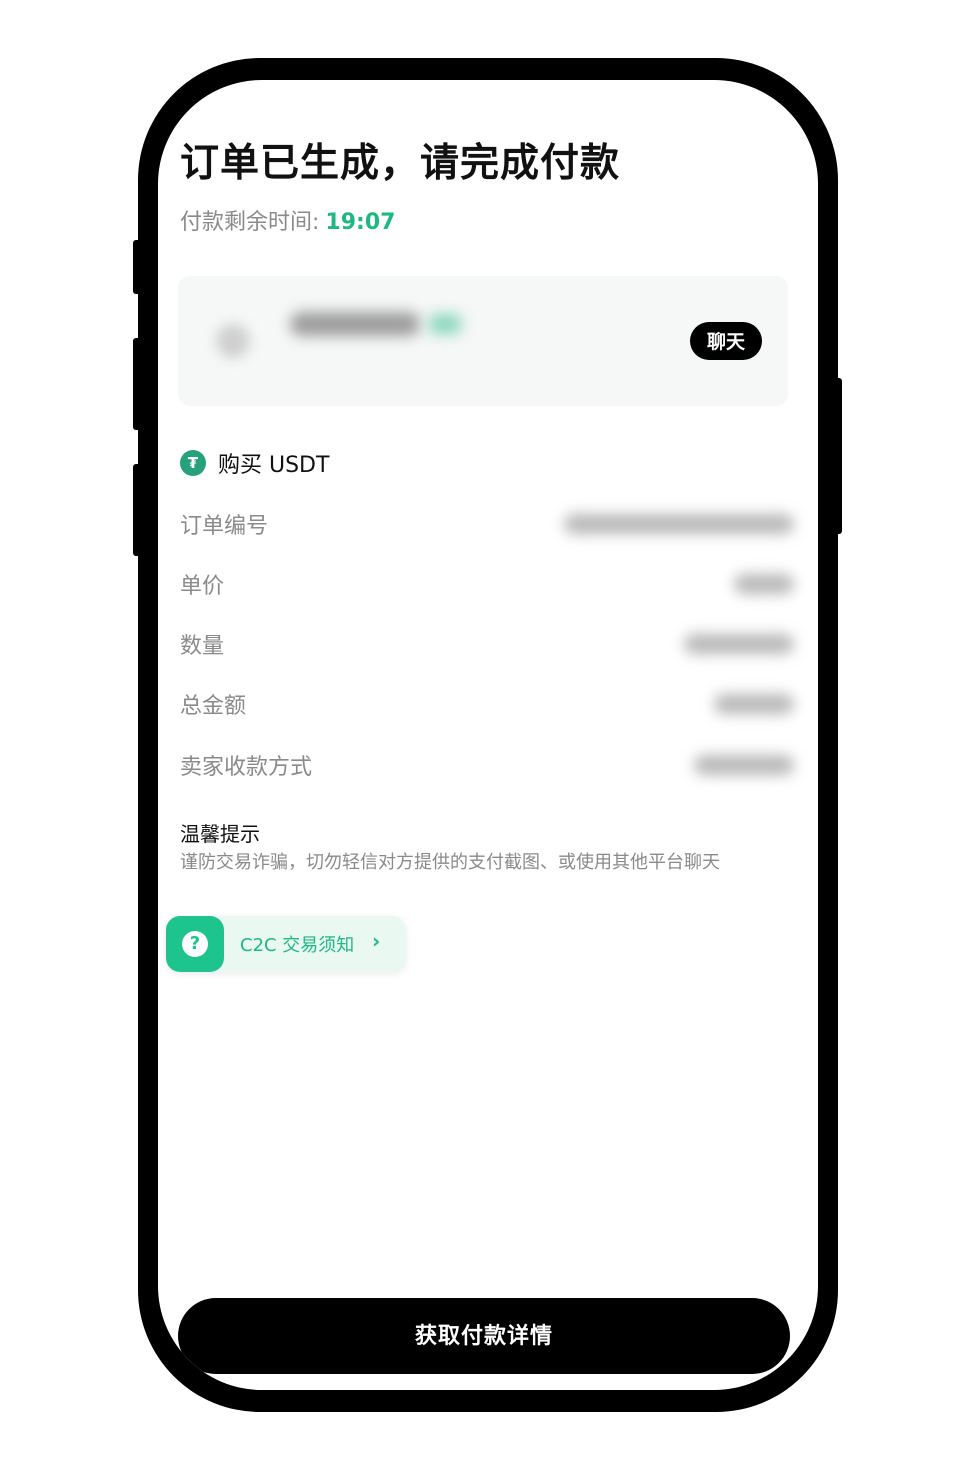  Describe the element at coordinates (726, 341) in the screenshot. I see `chat-button: 聊天` at that location.